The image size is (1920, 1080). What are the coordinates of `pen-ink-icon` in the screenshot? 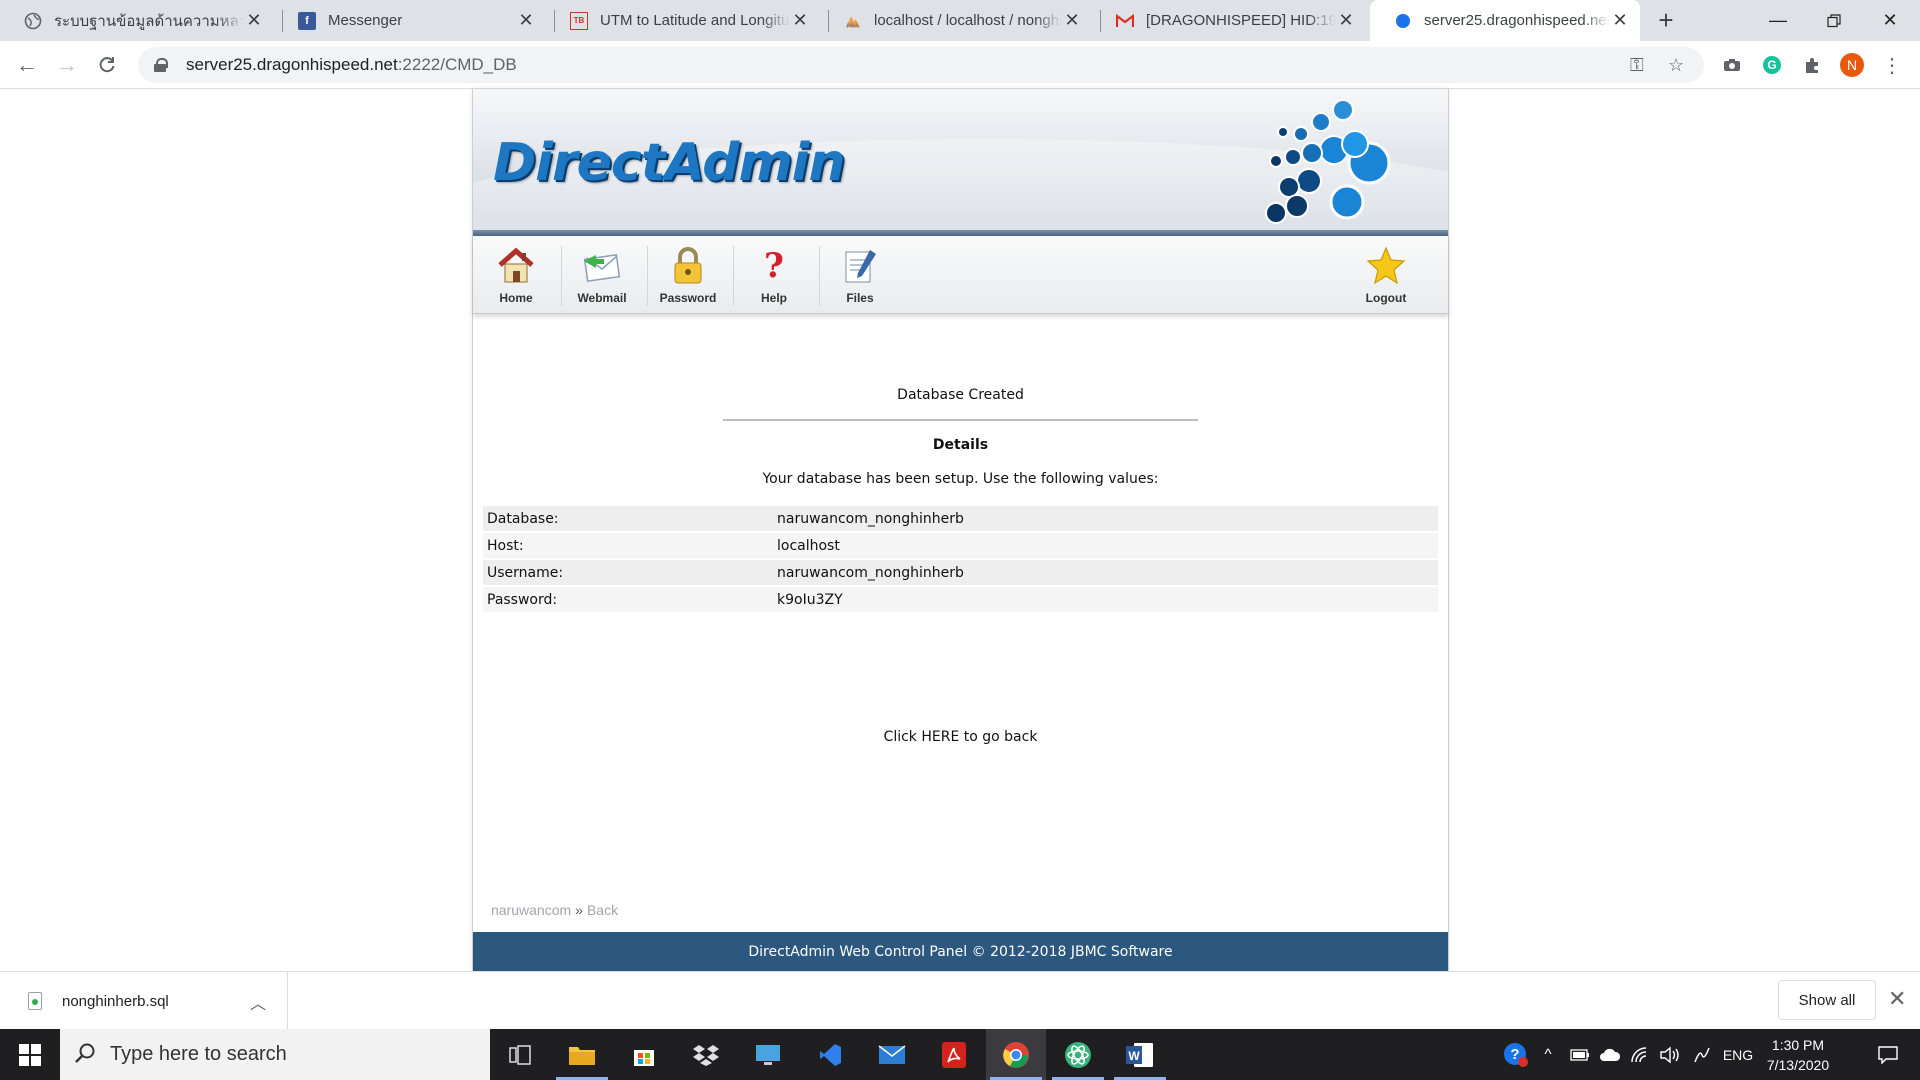 It's located at (1702, 1054).